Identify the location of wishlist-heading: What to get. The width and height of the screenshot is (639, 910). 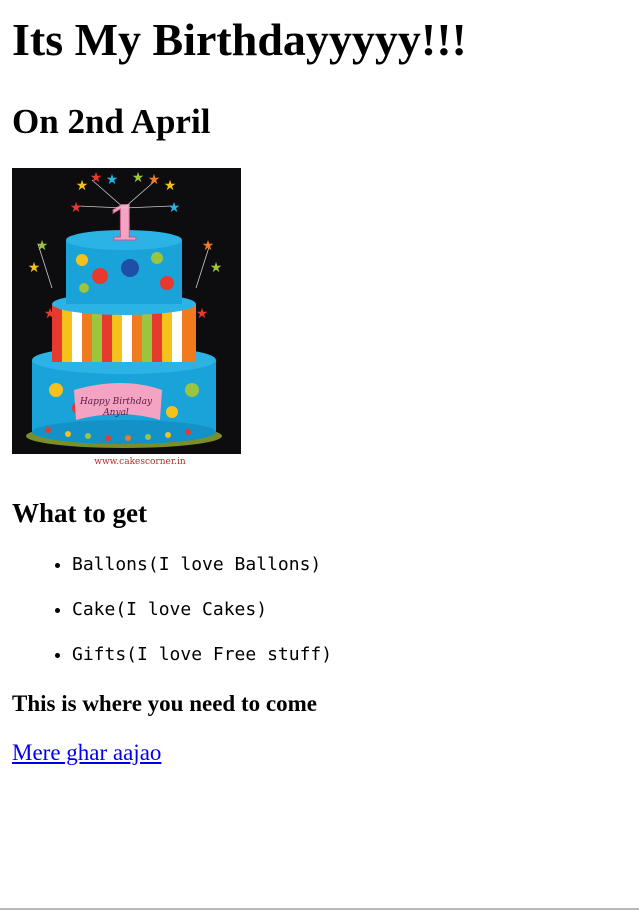
(79, 513).